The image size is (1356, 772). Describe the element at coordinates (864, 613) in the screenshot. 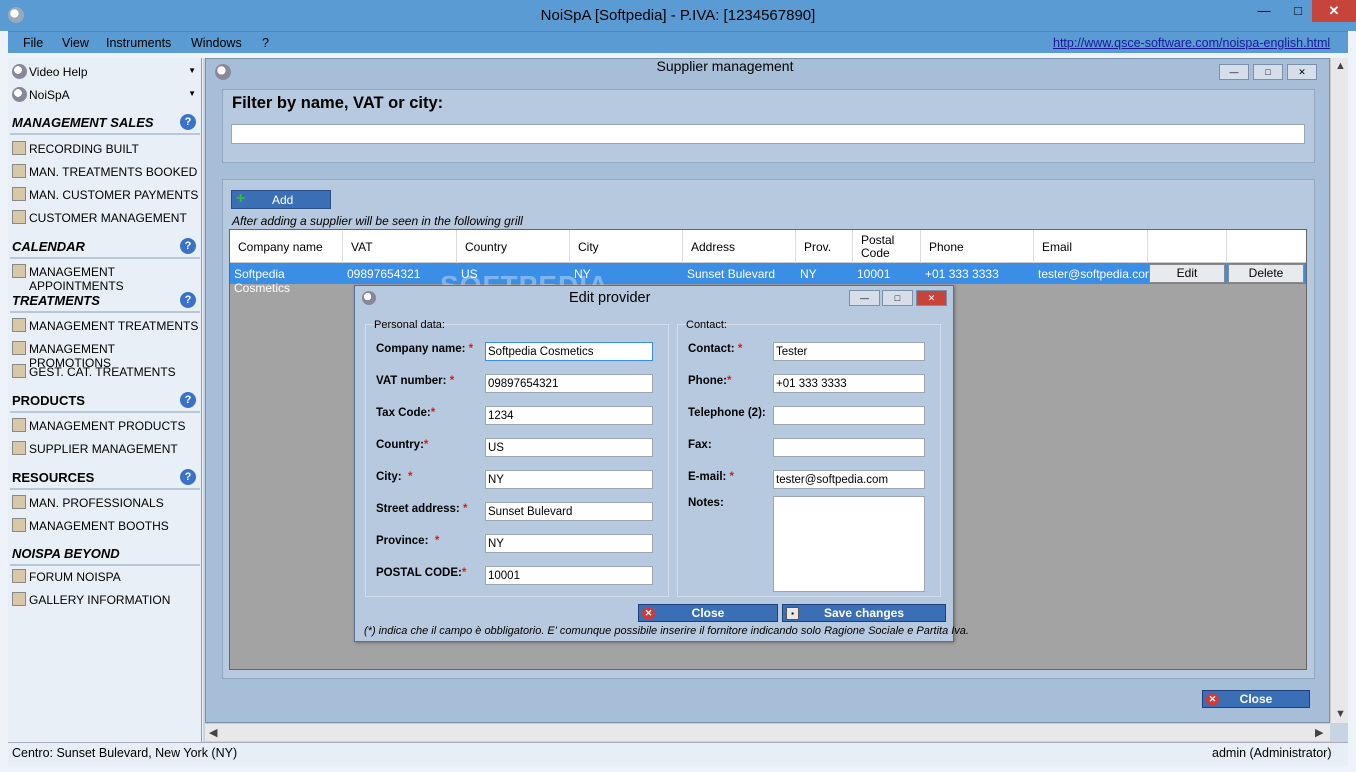

I see `save-changes-button: ▪ Save changes` at that location.